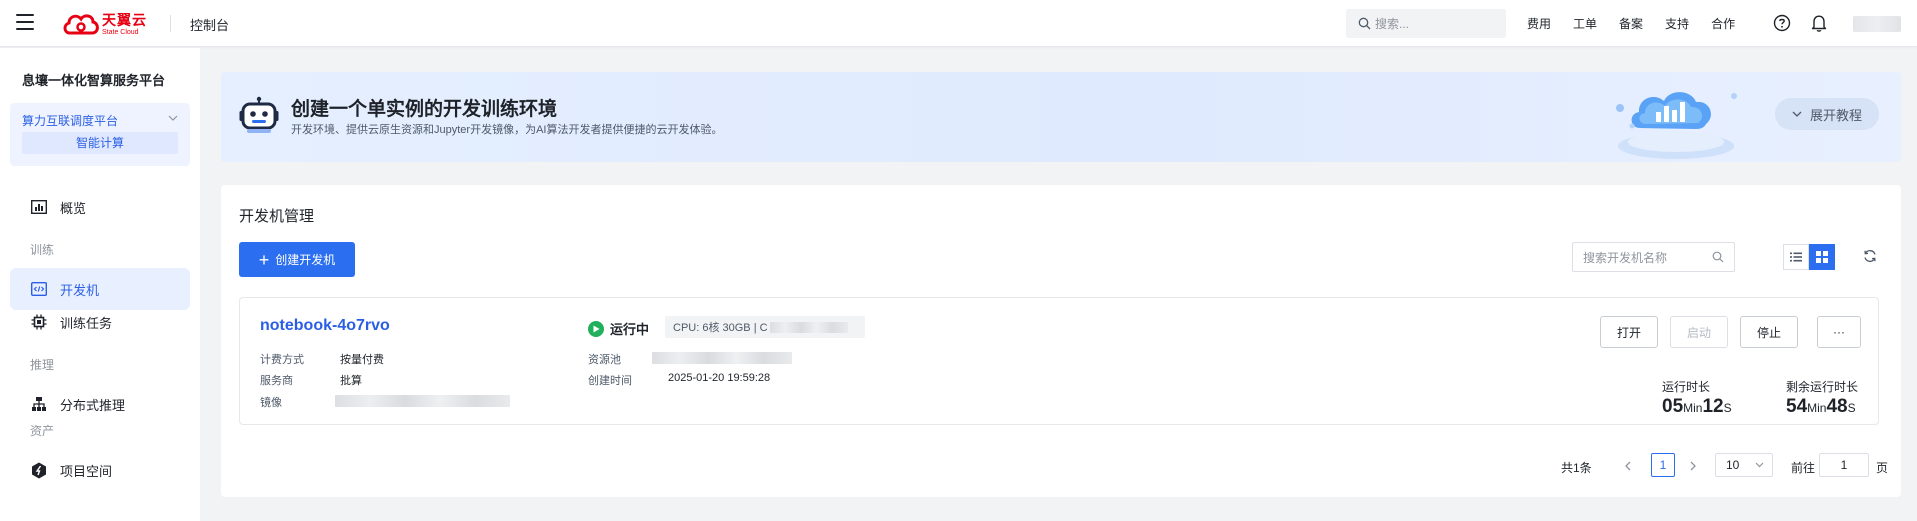  What do you see at coordinates (1733, 465) in the screenshot?
I see `page-size-value: 10` at bounding box center [1733, 465].